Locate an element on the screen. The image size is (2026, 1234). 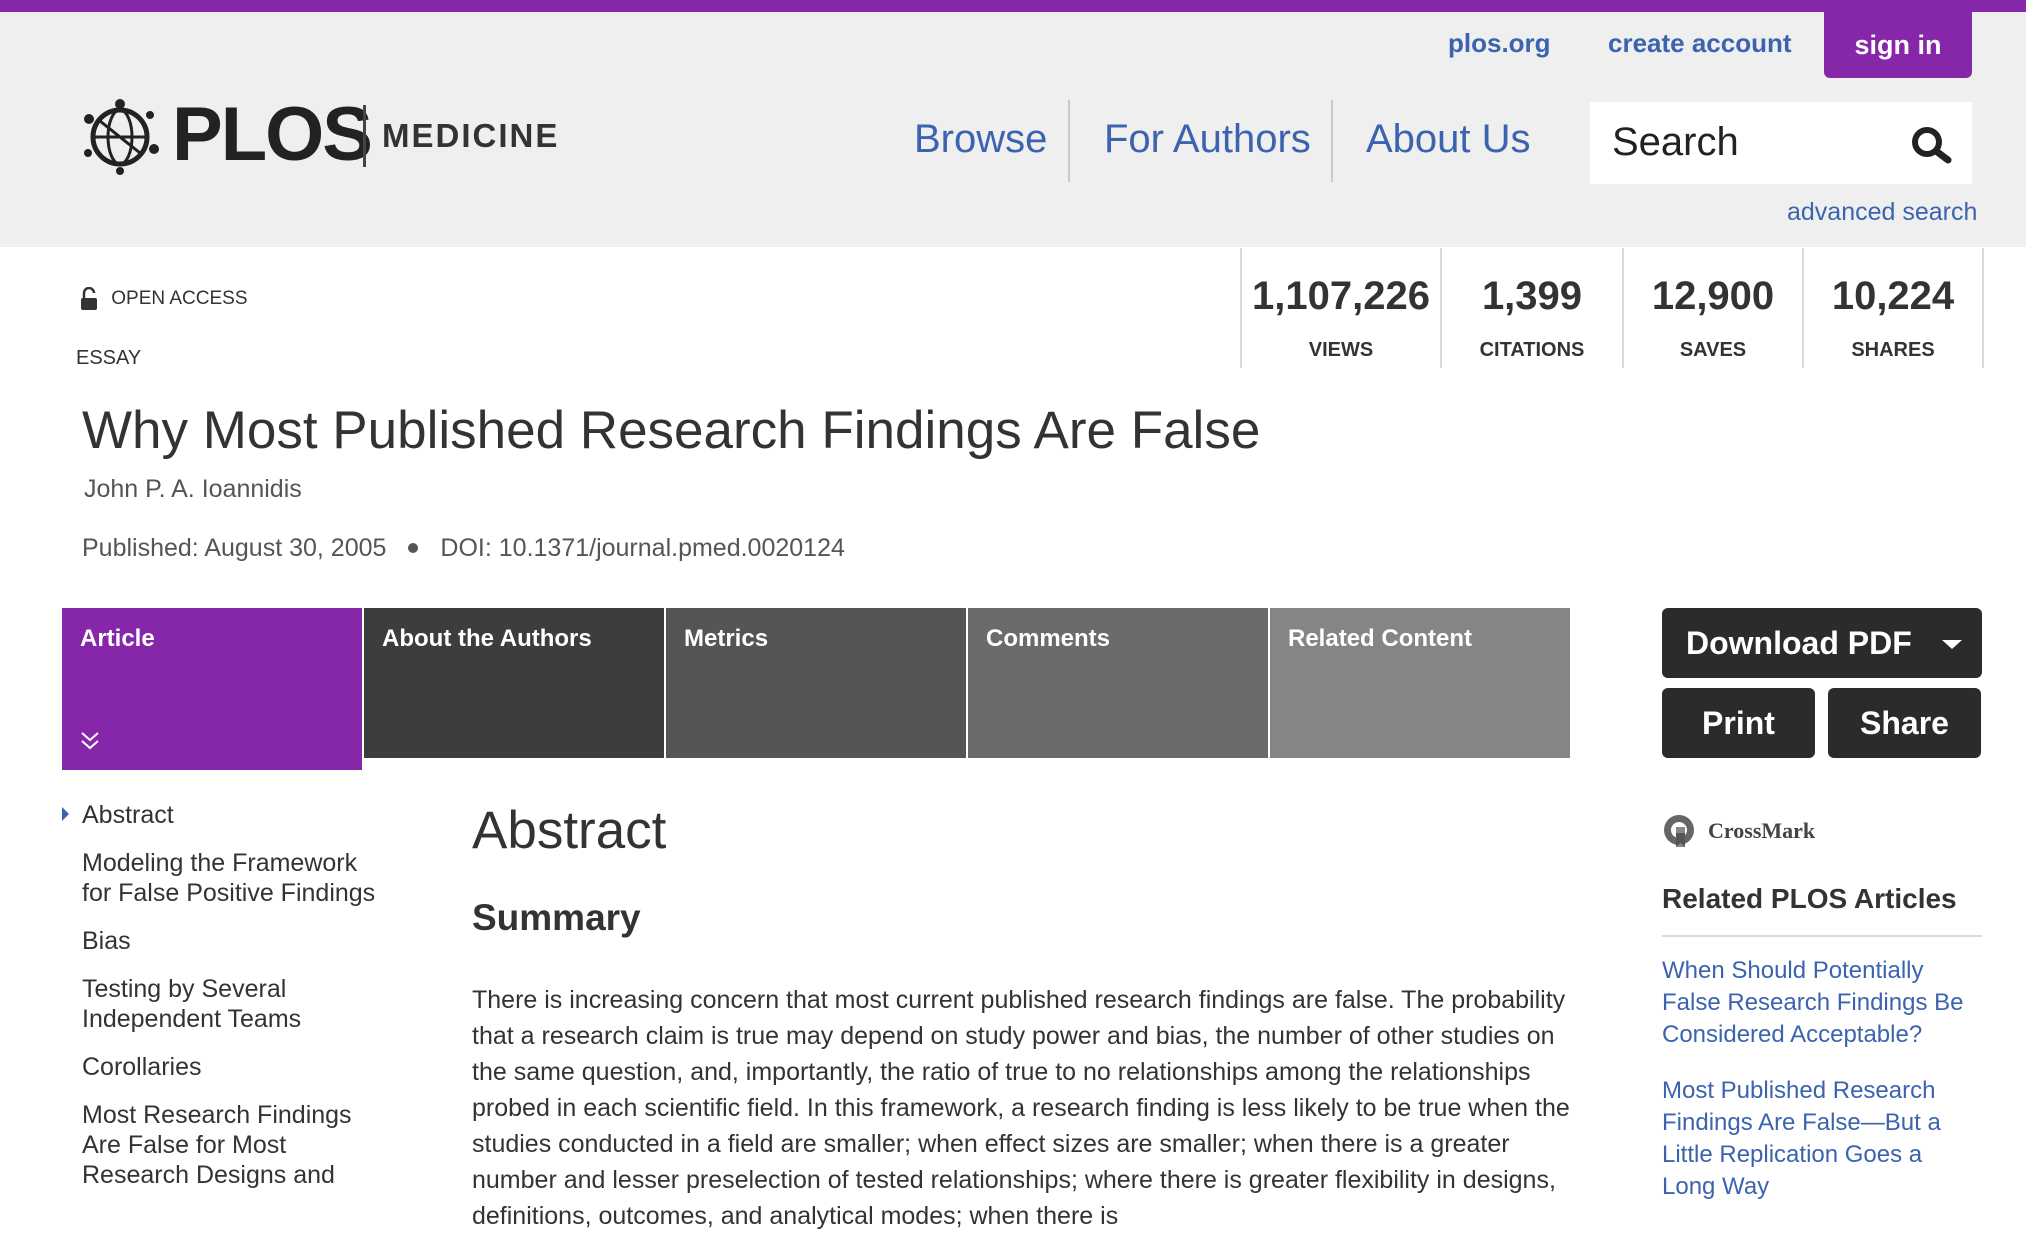
metric-value: 12,900 is located at coordinates (1713, 296).